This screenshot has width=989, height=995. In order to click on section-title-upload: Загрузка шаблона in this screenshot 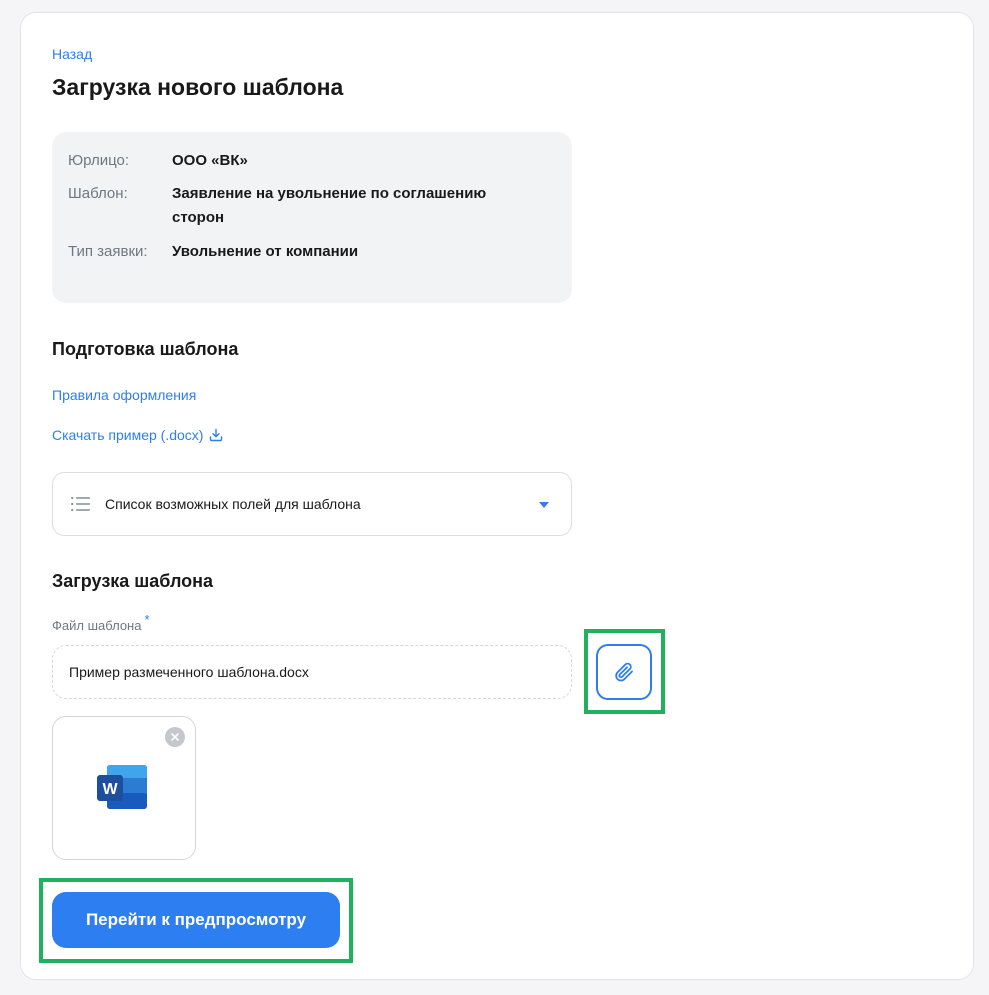, I will do `click(133, 581)`.